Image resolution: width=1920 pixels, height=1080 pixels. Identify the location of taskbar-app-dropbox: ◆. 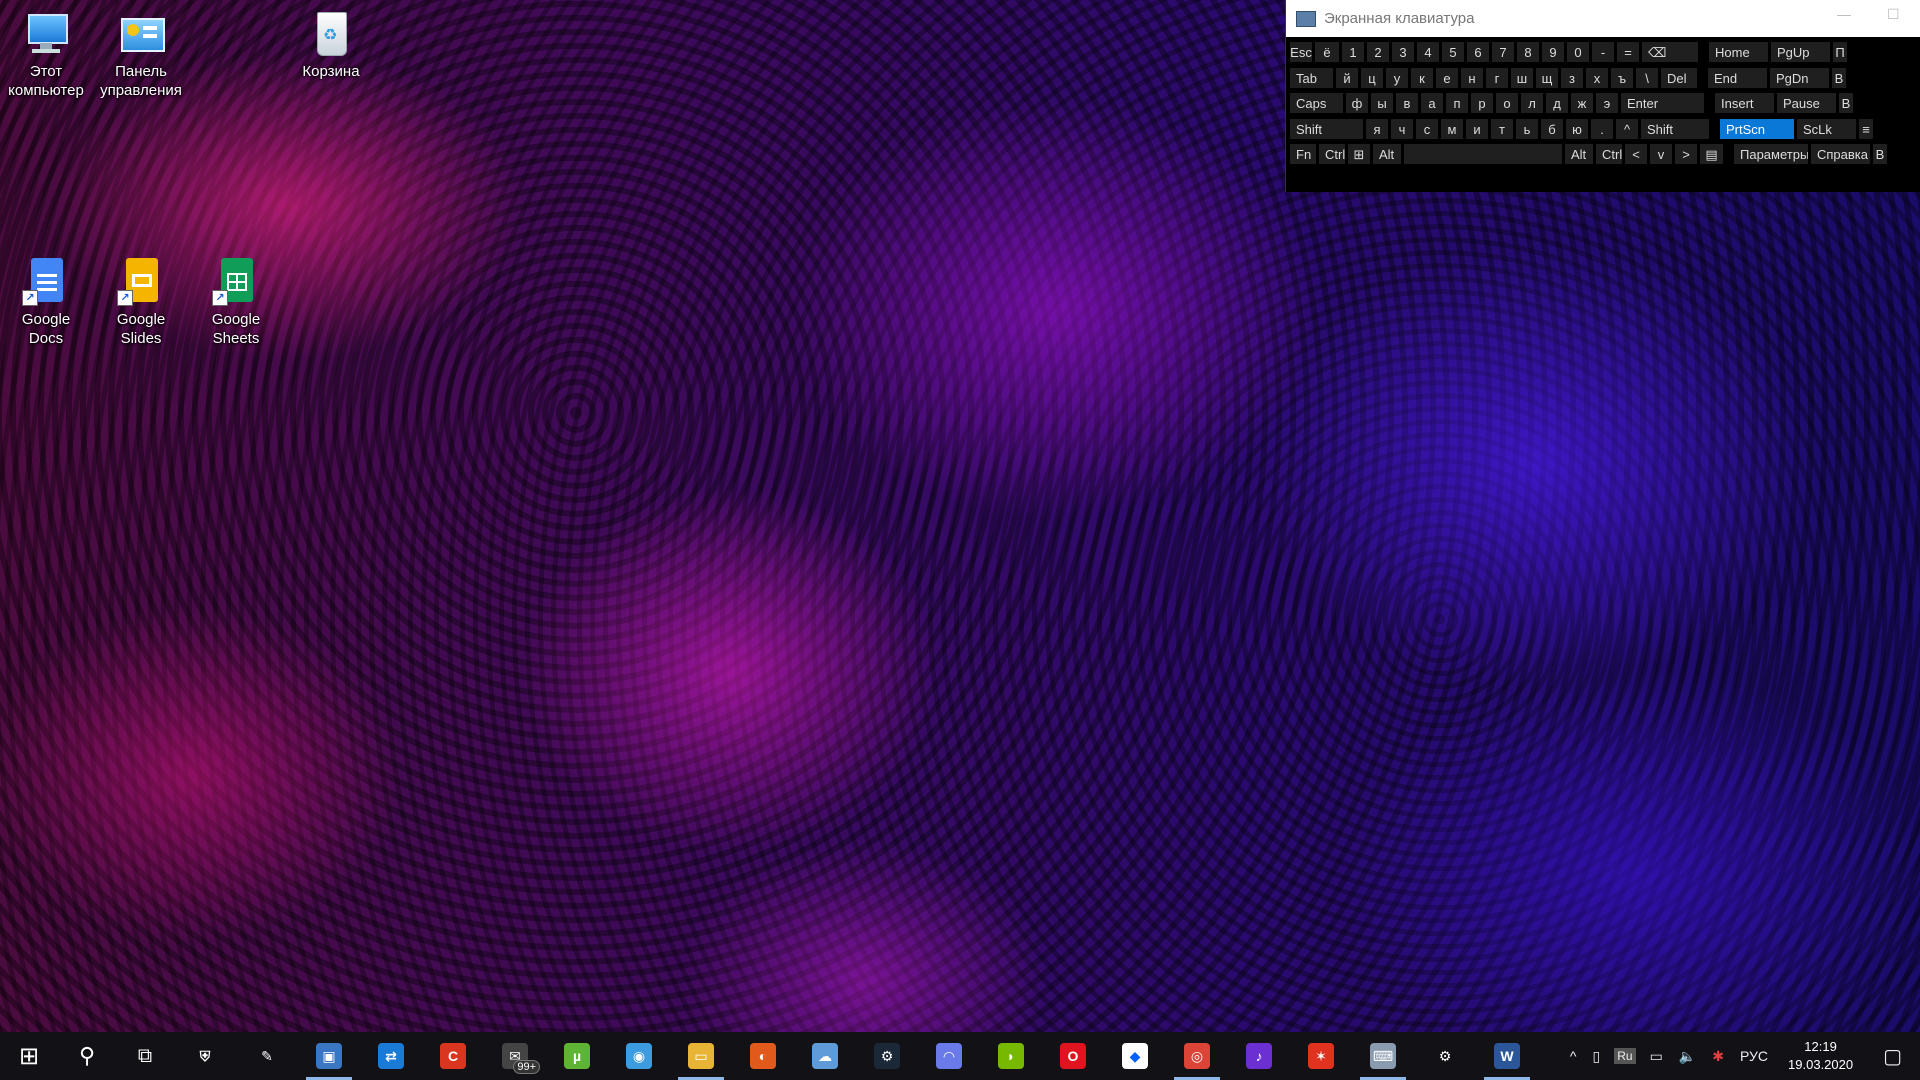
(1135, 1056).